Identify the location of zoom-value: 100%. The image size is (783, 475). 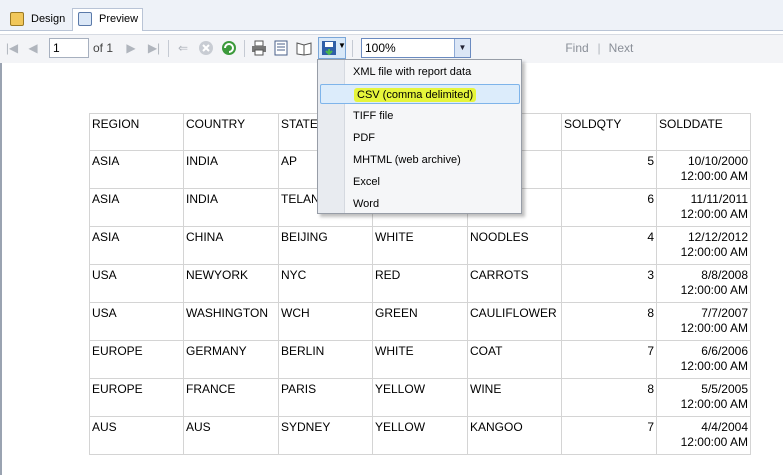
(380, 48).